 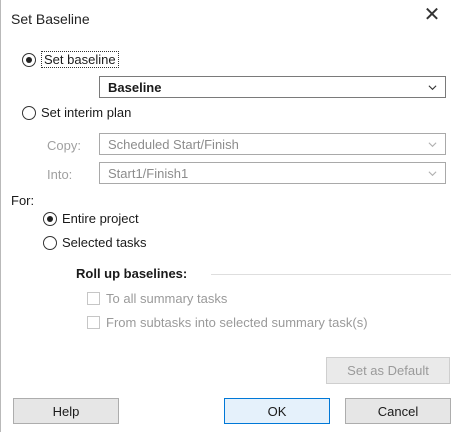 What do you see at coordinates (132, 273) in the screenshot?
I see `rollup-heading: Roll up baselines:` at bounding box center [132, 273].